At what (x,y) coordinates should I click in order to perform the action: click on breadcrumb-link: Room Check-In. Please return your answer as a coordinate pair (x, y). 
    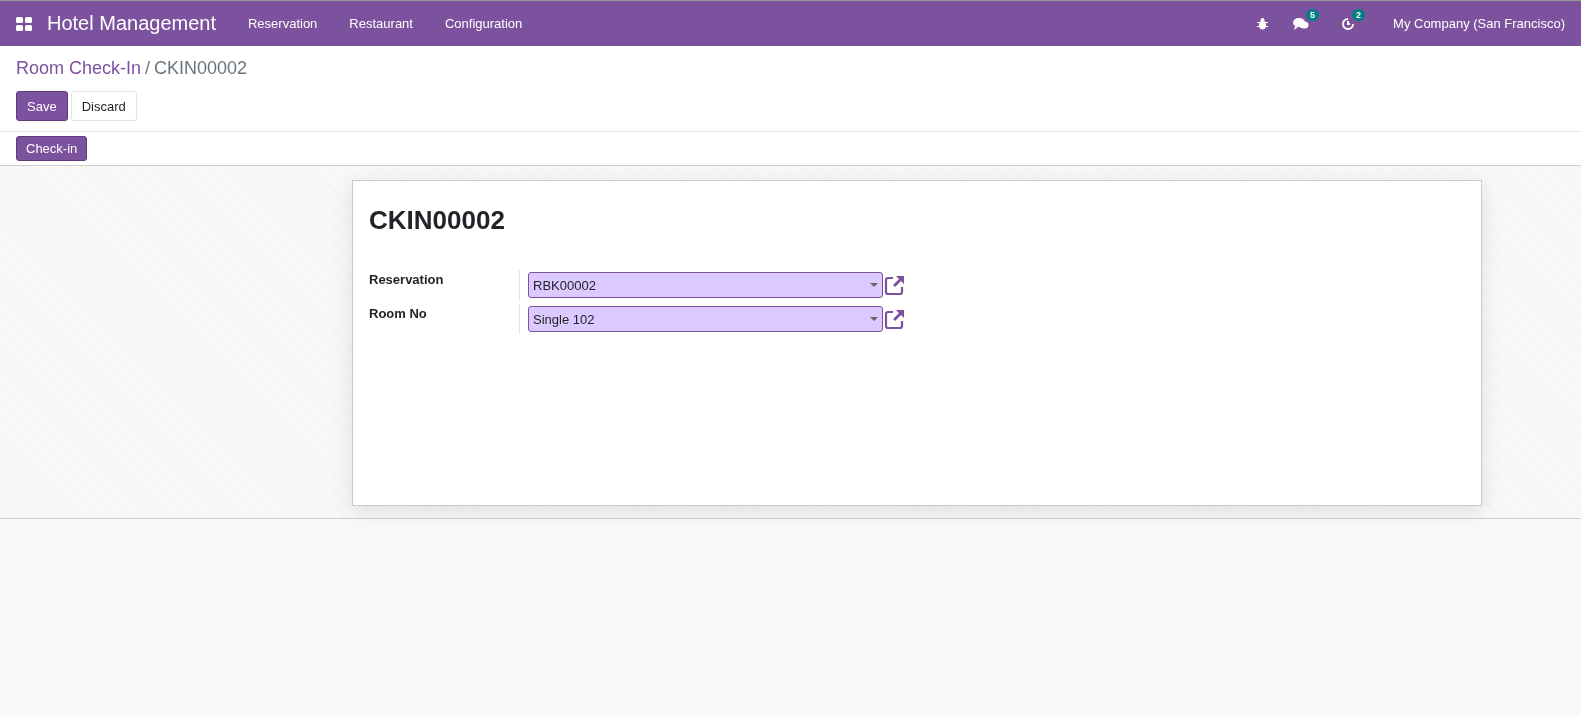
    Looking at the image, I should click on (79, 68).